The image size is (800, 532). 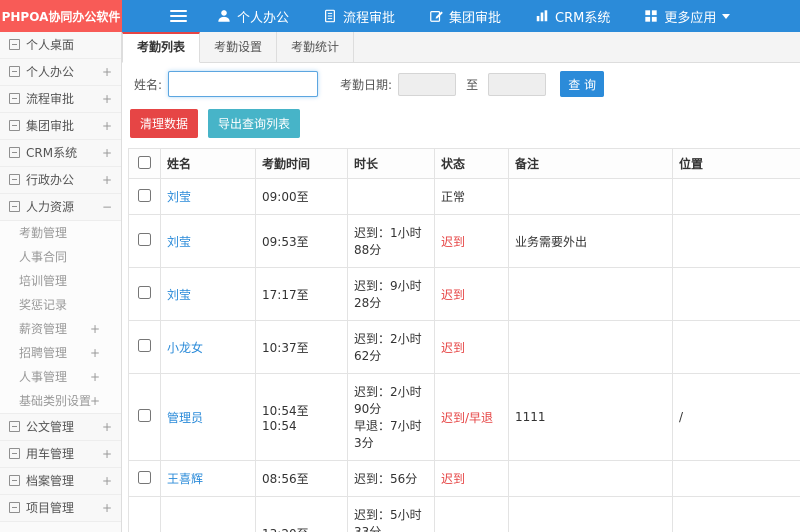 I want to click on select-all-checkbox, so click(x=144, y=162).